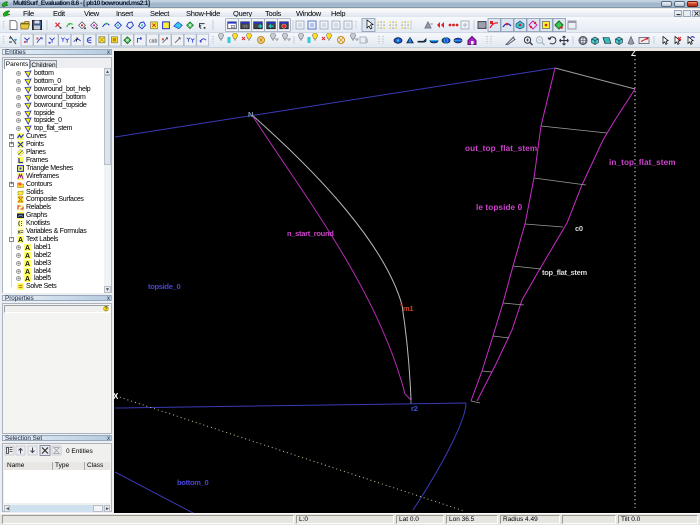 Image resolution: width=700 pixels, height=525 pixels. What do you see at coordinates (499, 207) in the screenshot?
I see `svg-text: le topside 0` at bounding box center [499, 207].